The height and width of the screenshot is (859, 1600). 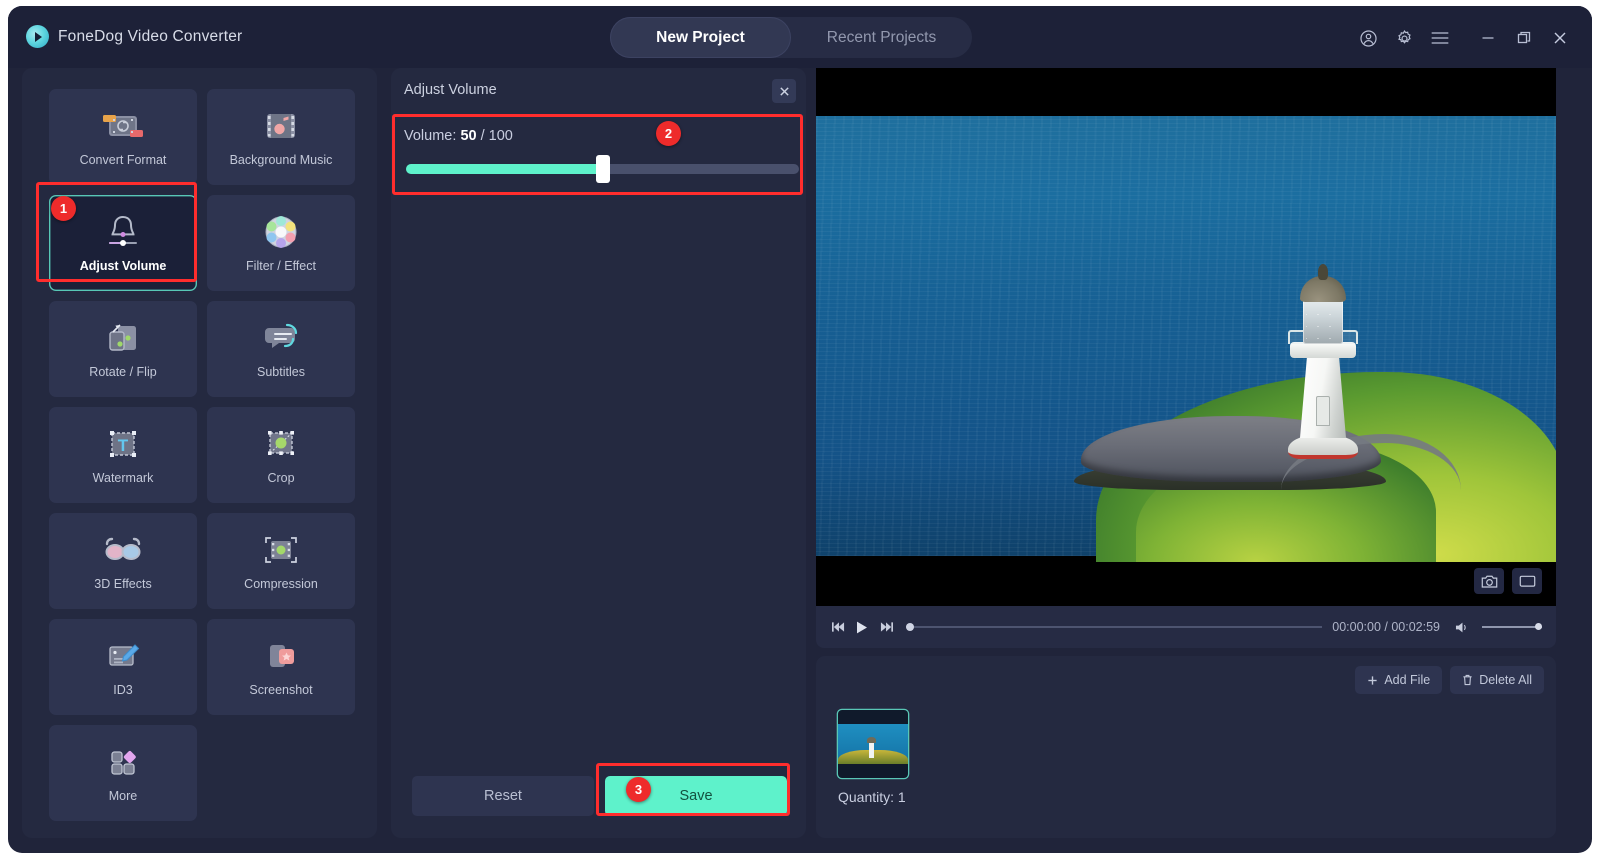 What do you see at coordinates (281, 232) in the screenshot?
I see `filter-effect-icon` at bounding box center [281, 232].